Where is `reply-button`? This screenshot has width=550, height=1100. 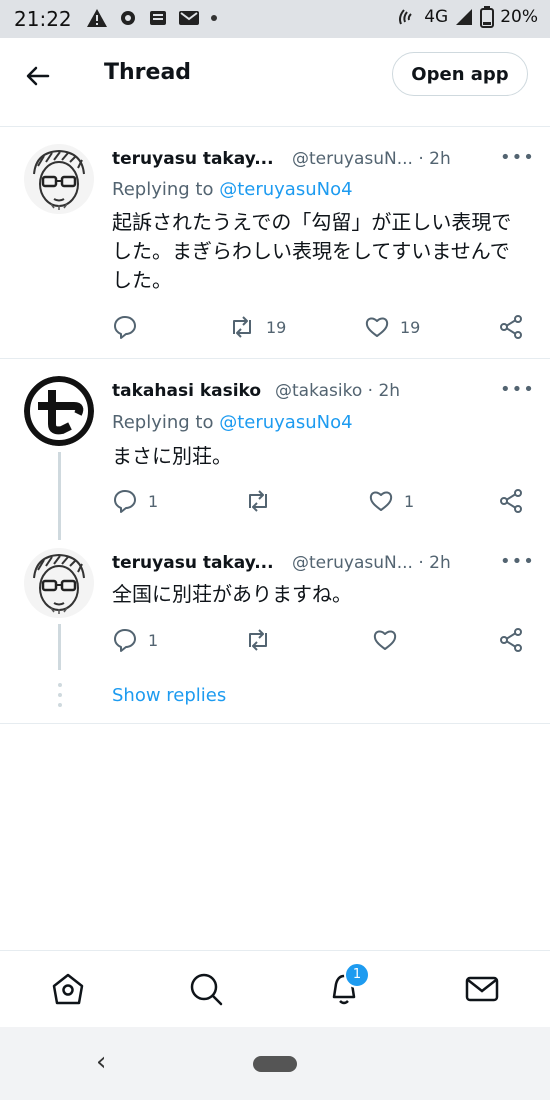
reply-button is located at coordinates (125, 327).